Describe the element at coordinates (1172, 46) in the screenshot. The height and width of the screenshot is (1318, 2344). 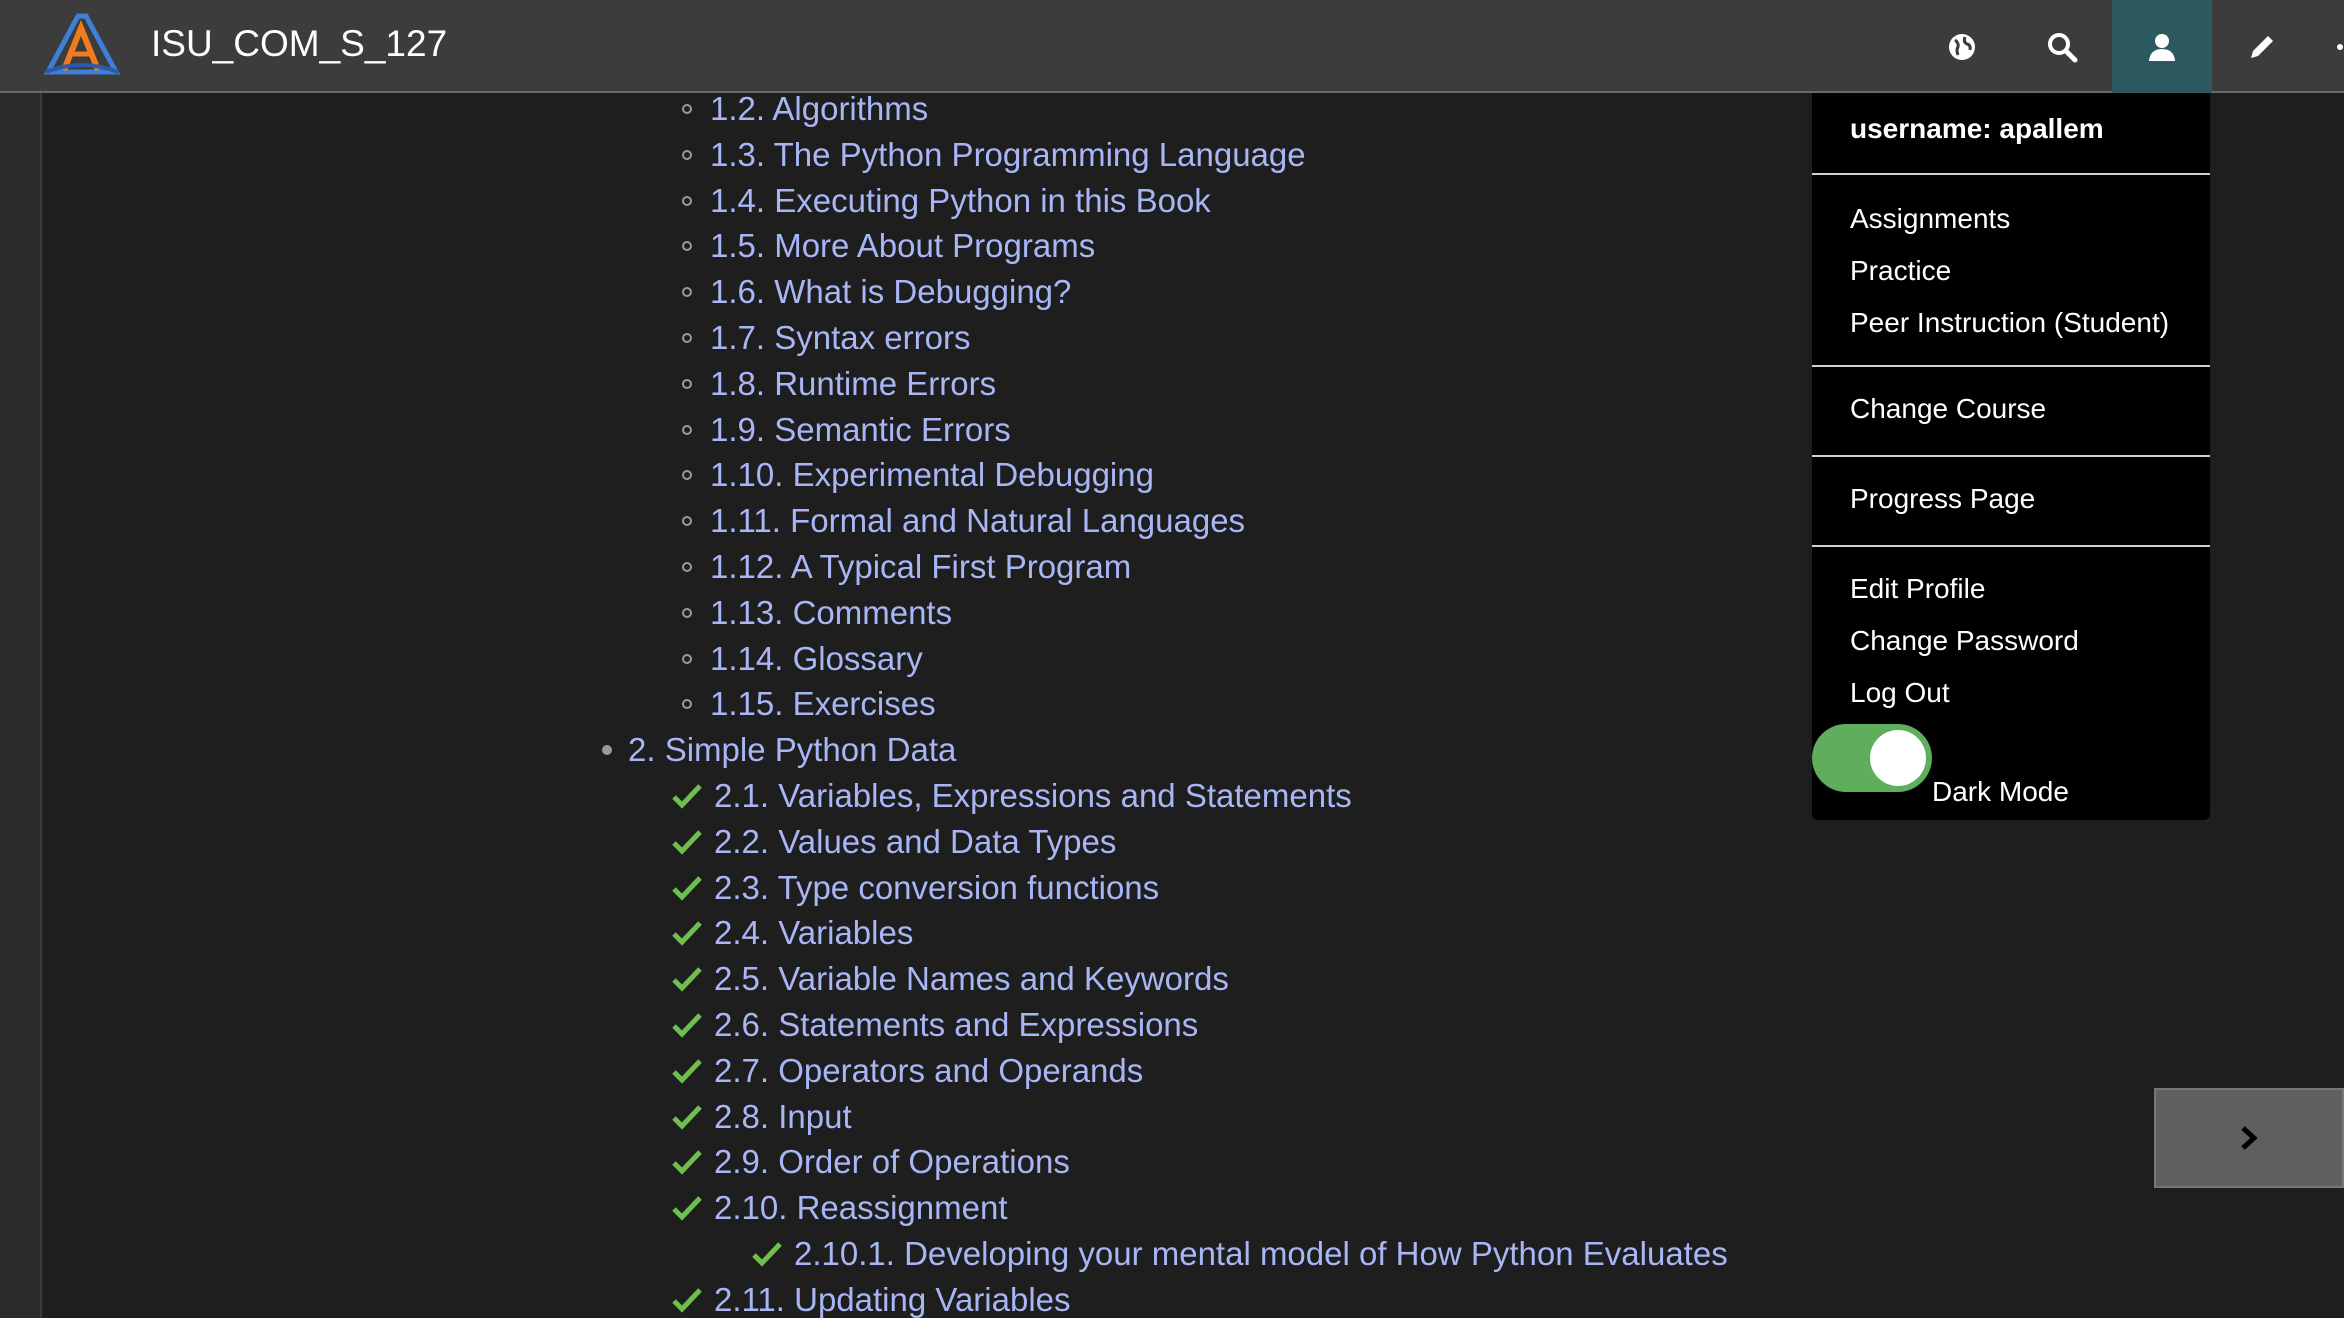
I see `top-navbar: ISU_COM_S_127` at that location.